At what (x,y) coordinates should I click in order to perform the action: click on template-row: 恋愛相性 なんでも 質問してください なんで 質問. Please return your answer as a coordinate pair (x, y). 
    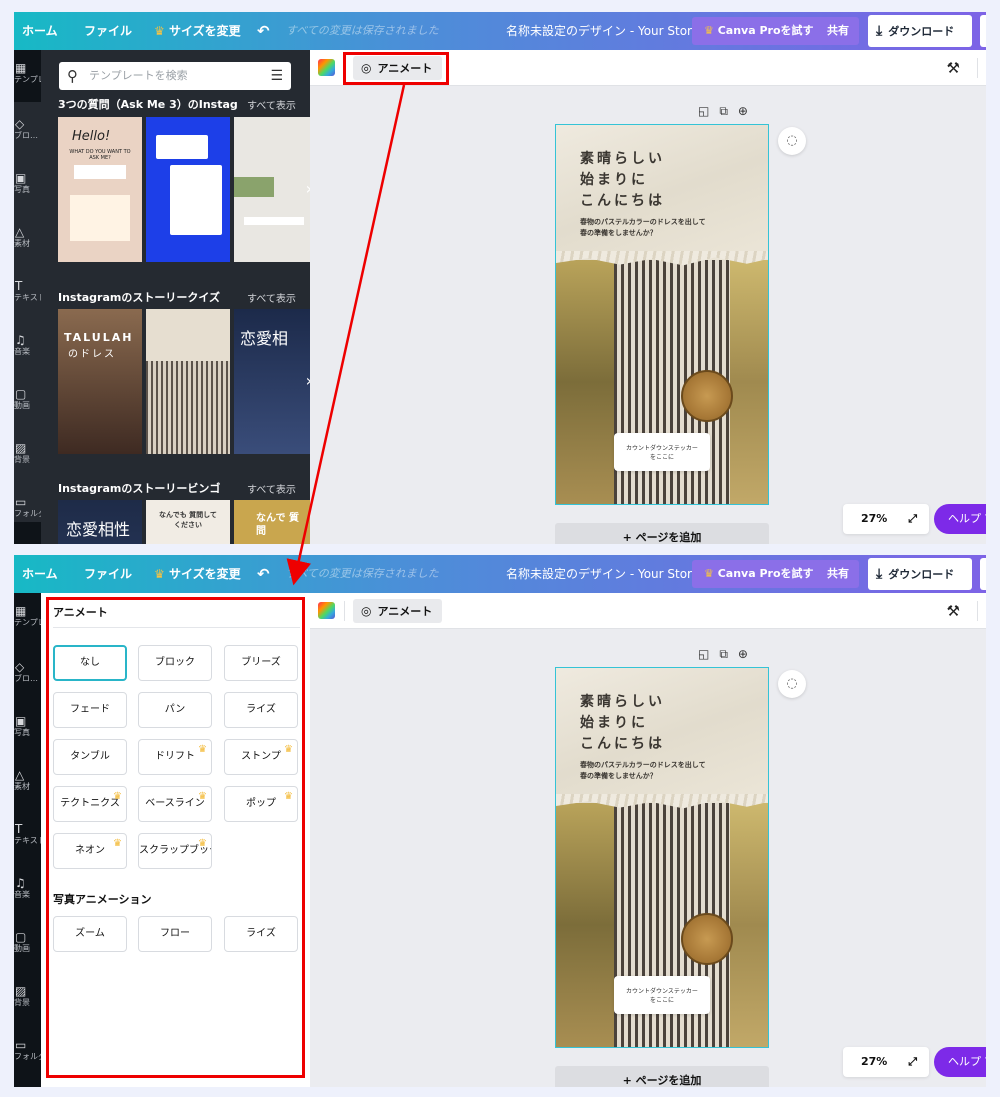
    Looking at the image, I should click on (184, 522).